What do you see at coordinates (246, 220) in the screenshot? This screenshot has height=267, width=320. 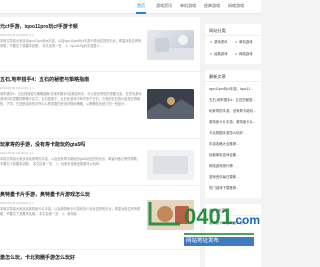 I see `svg-text: .com` at bounding box center [246, 220].